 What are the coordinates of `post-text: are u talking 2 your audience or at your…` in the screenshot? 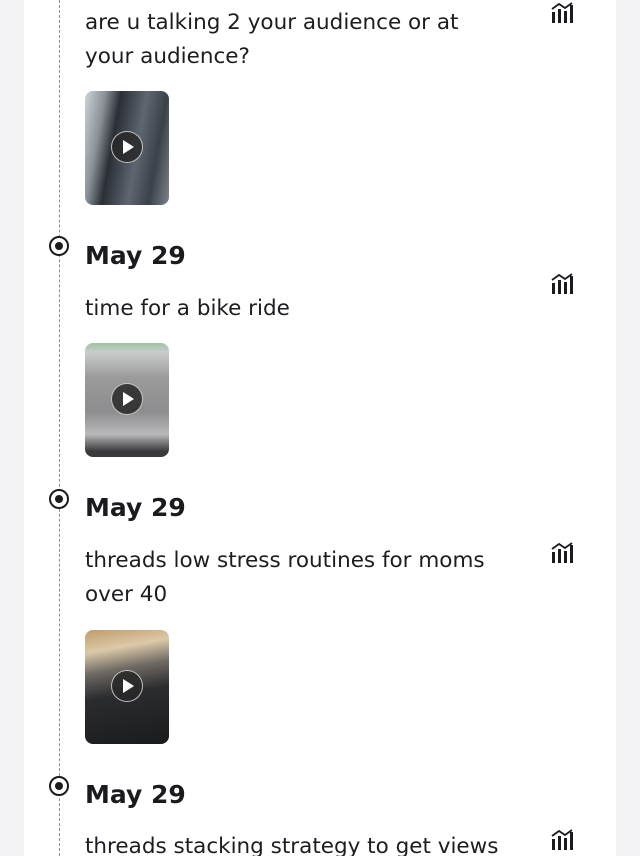 It's located at (272, 39).